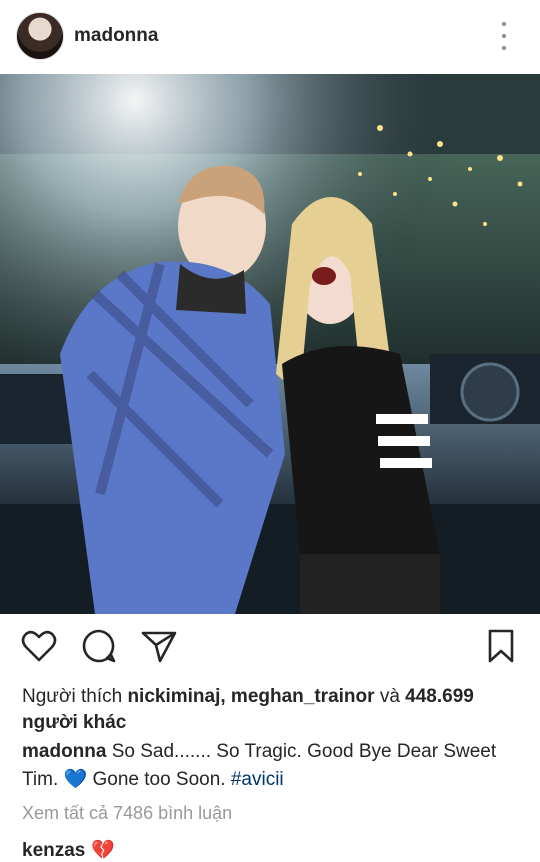 The image size is (540, 862). What do you see at coordinates (40, 36) in the screenshot?
I see `avatar` at bounding box center [40, 36].